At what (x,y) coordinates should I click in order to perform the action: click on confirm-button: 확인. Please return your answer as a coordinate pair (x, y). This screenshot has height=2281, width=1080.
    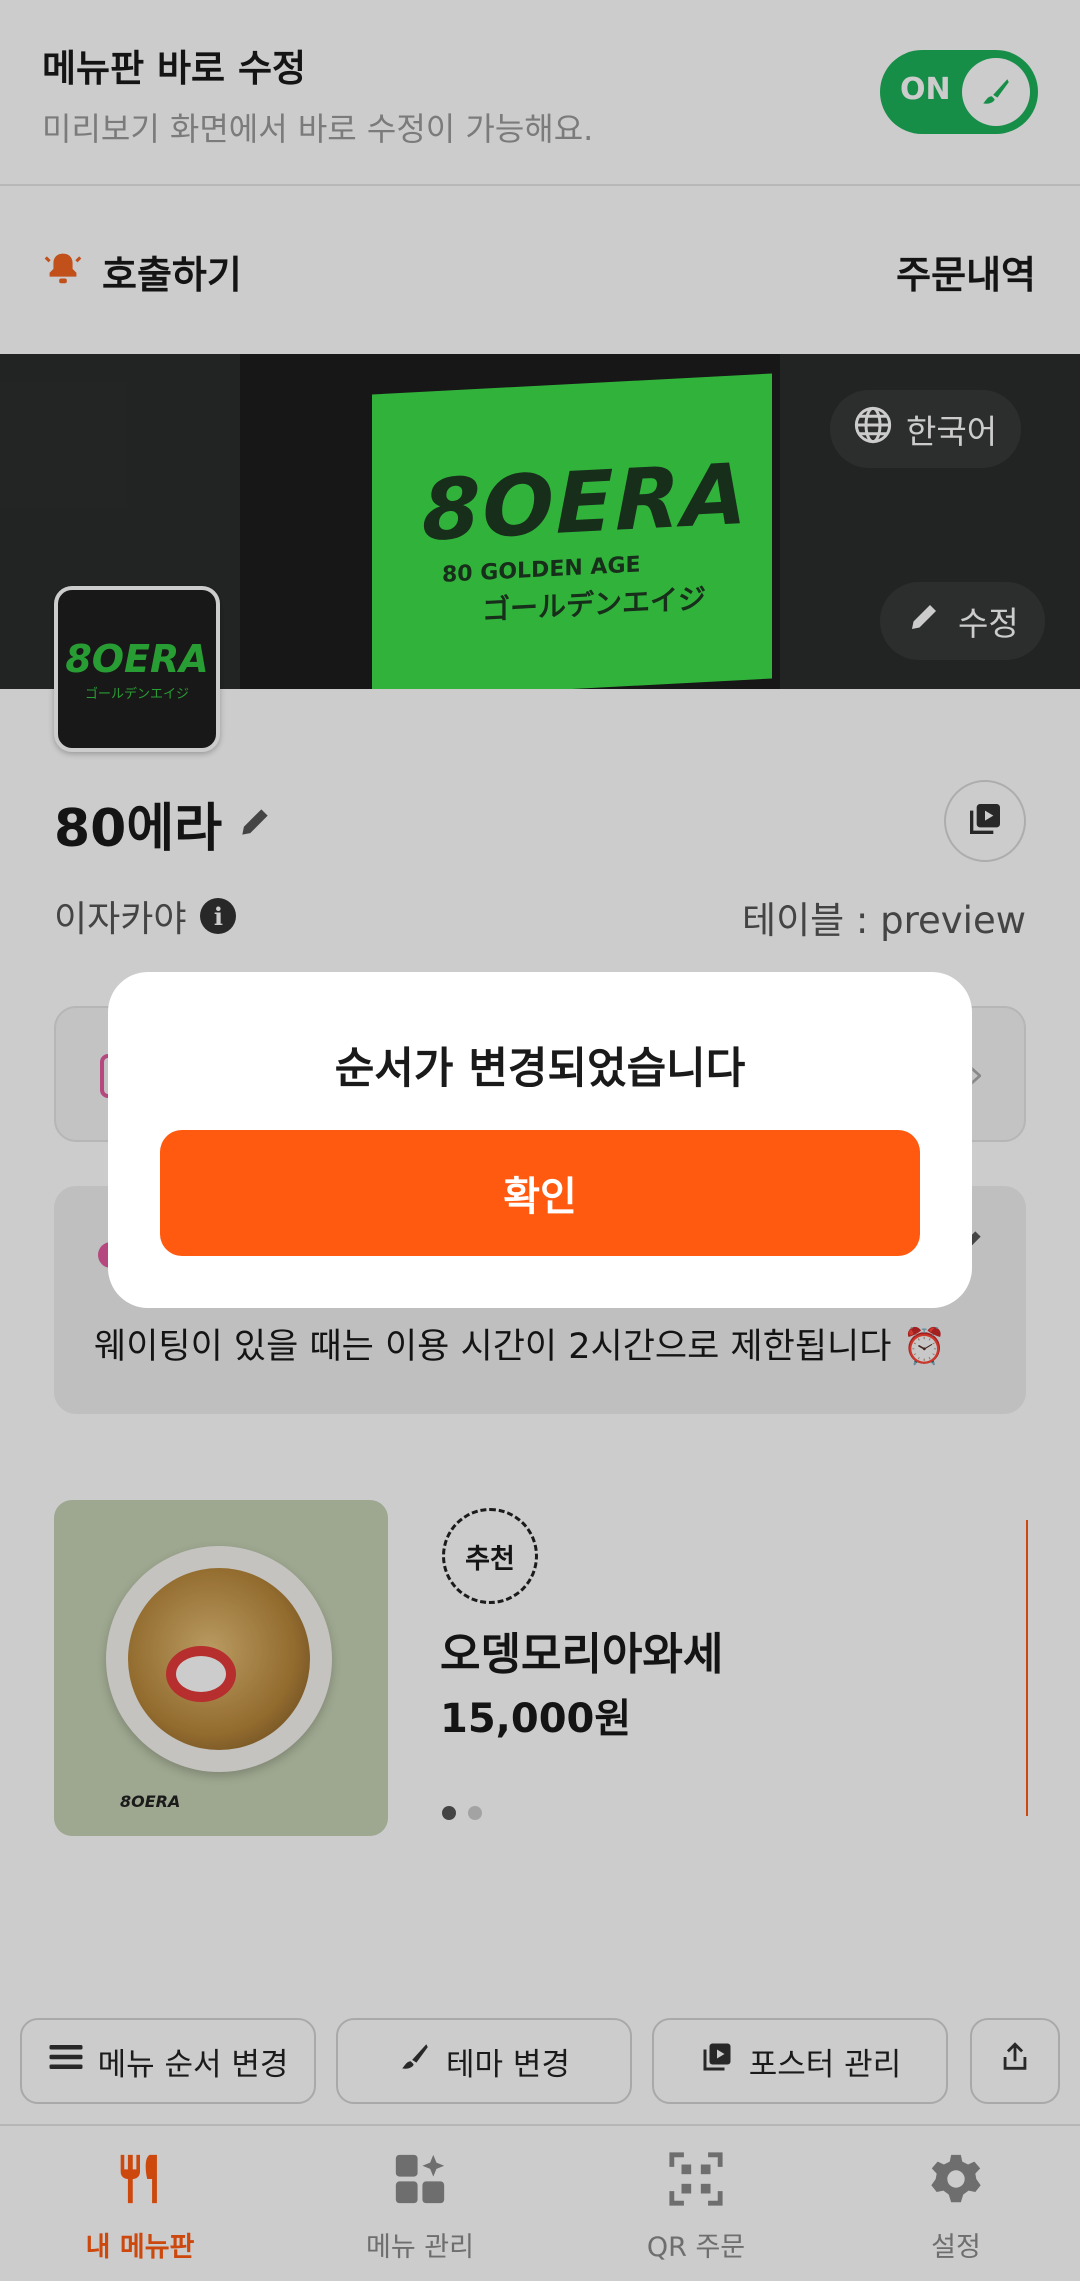
    Looking at the image, I should click on (540, 1193).